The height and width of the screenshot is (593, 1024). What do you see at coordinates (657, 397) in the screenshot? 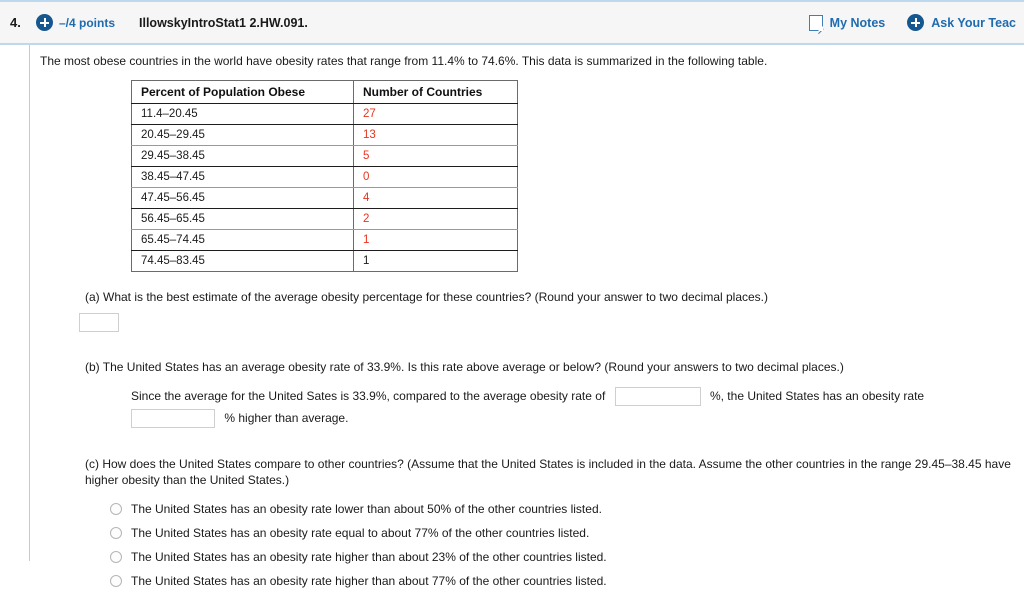
I see `part-b-rate-input` at bounding box center [657, 397].